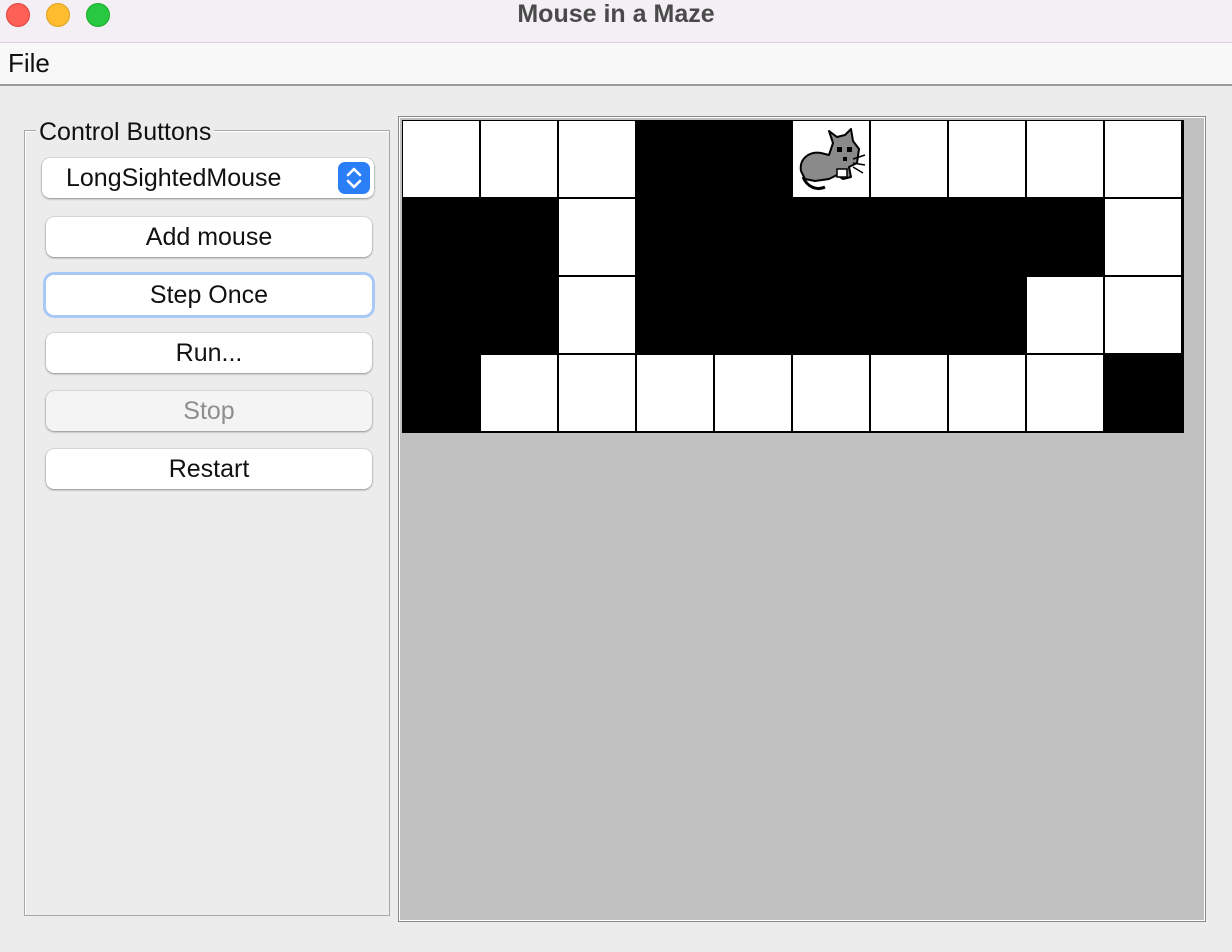 Image resolution: width=1232 pixels, height=952 pixels. What do you see at coordinates (616, 14) in the screenshot?
I see `window-title: Mouse in a Maze` at bounding box center [616, 14].